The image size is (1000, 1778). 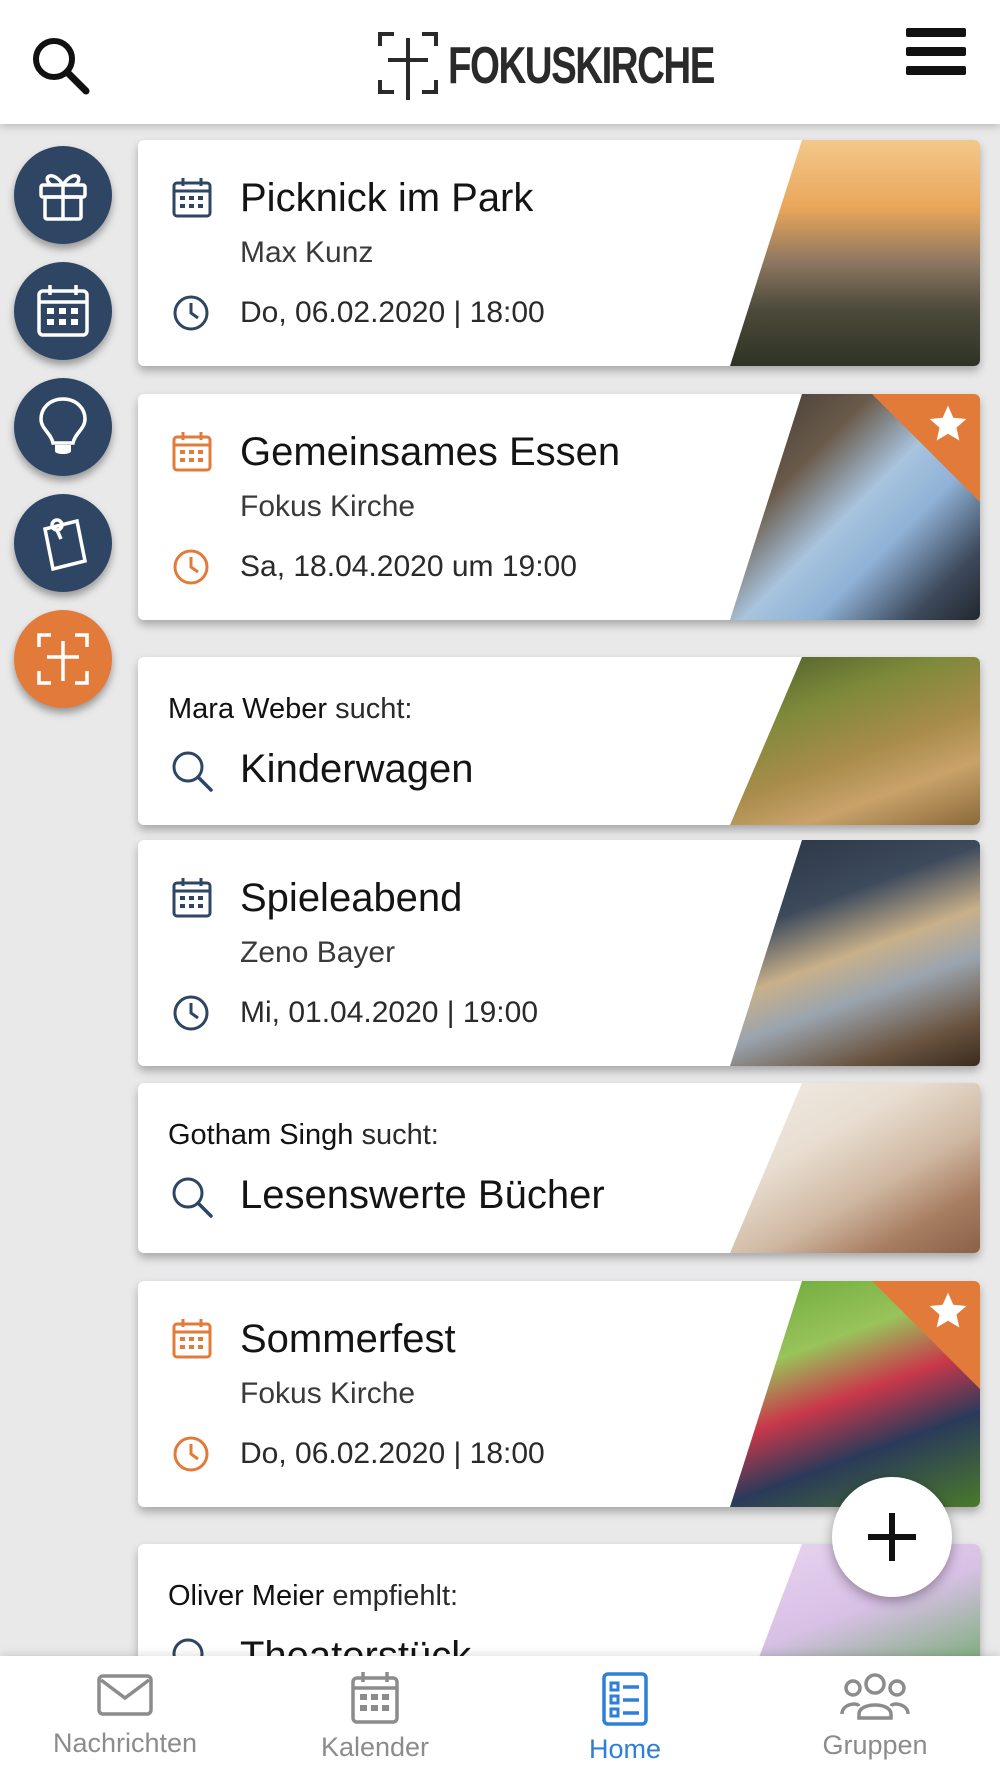 What do you see at coordinates (125, 1695) in the screenshot?
I see `mail-icon` at bounding box center [125, 1695].